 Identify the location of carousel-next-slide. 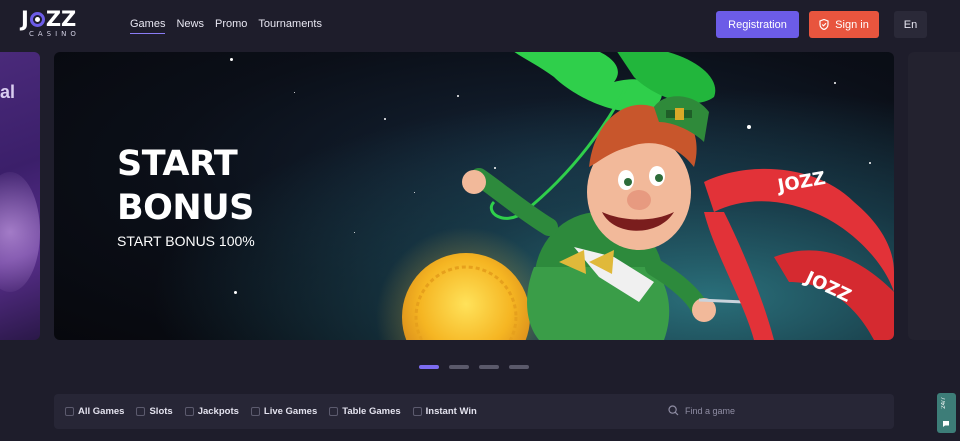
(934, 196).